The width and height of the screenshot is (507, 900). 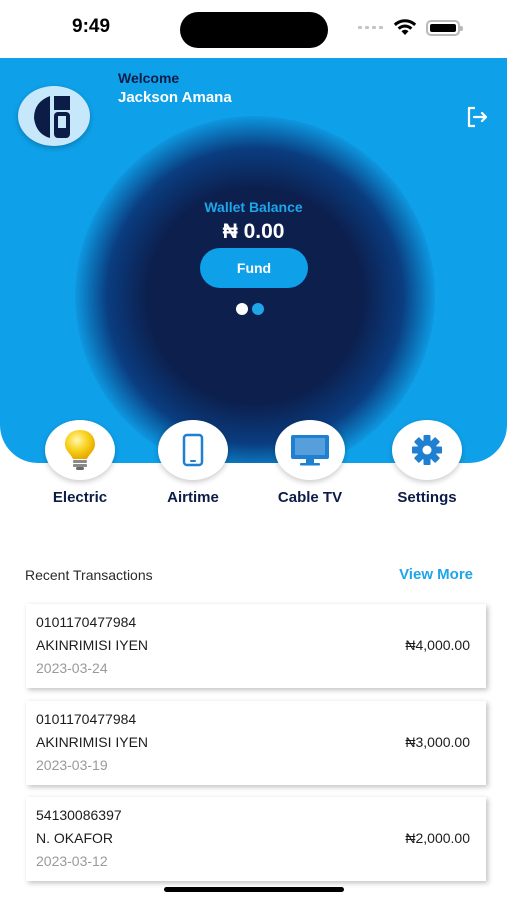 What do you see at coordinates (477, 117) in the screenshot?
I see `logout-icon` at bounding box center [477, 117].